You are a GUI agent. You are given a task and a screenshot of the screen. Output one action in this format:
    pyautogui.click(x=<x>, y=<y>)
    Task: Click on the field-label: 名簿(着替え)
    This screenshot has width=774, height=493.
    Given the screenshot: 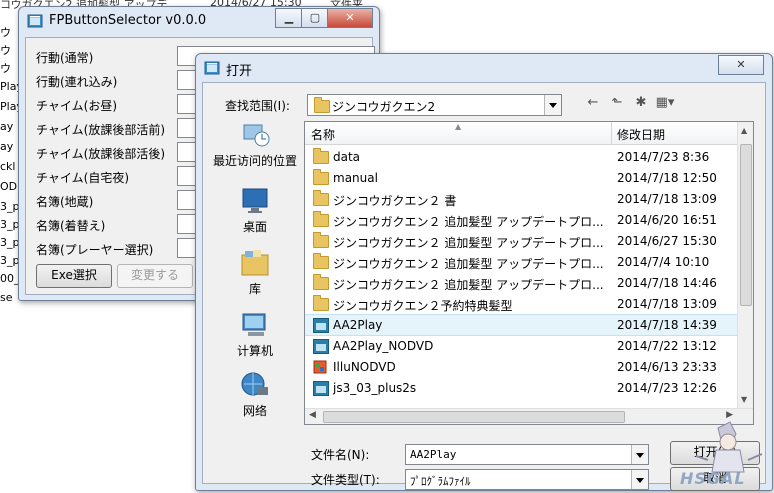 What is the action you would take?
    pyautogui.click(x=71, y=226)
    